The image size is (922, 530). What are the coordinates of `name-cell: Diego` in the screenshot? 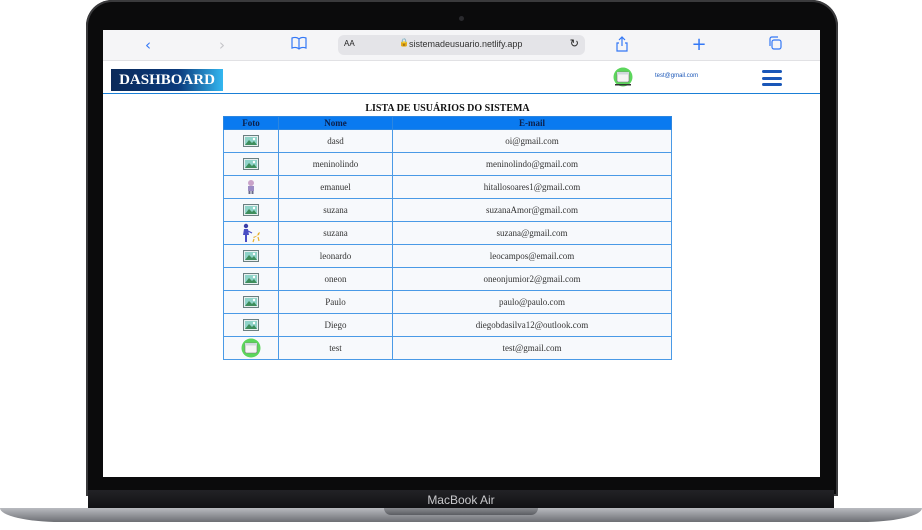 It's located at (335, 325).